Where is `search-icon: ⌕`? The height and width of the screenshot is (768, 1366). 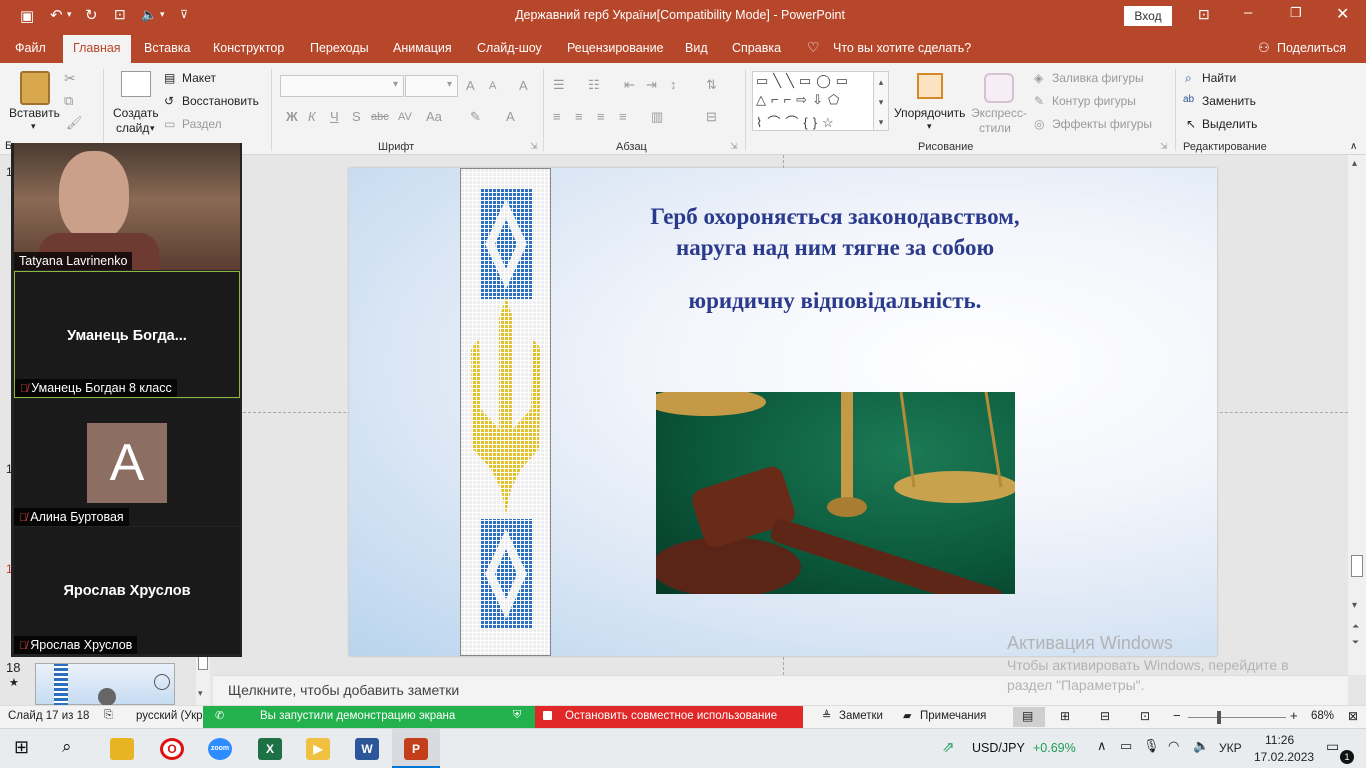
search-icon: ⌕ is located at coordinates (67, 747).